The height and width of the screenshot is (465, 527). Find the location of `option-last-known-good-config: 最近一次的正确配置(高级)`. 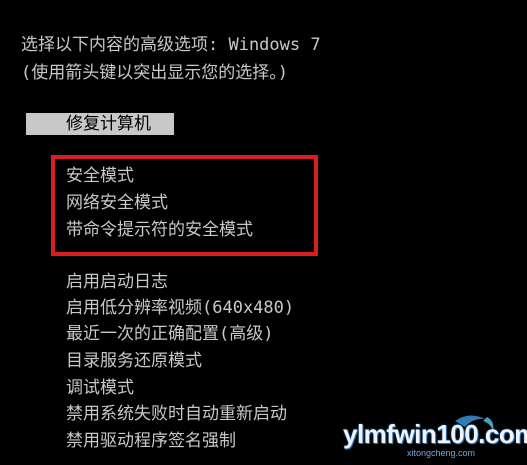

option-last-known-good-config: 最近一次的正确配置(高级) is located at coordinates (169, 334).